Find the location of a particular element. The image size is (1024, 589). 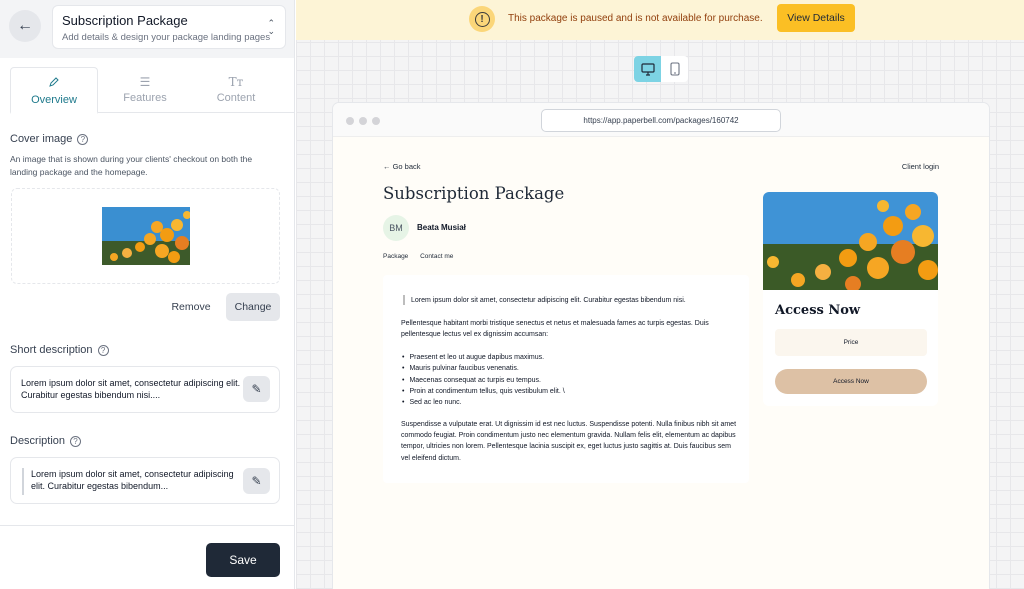

tab-features: ☰ Features is located at coordinates (145, 90).